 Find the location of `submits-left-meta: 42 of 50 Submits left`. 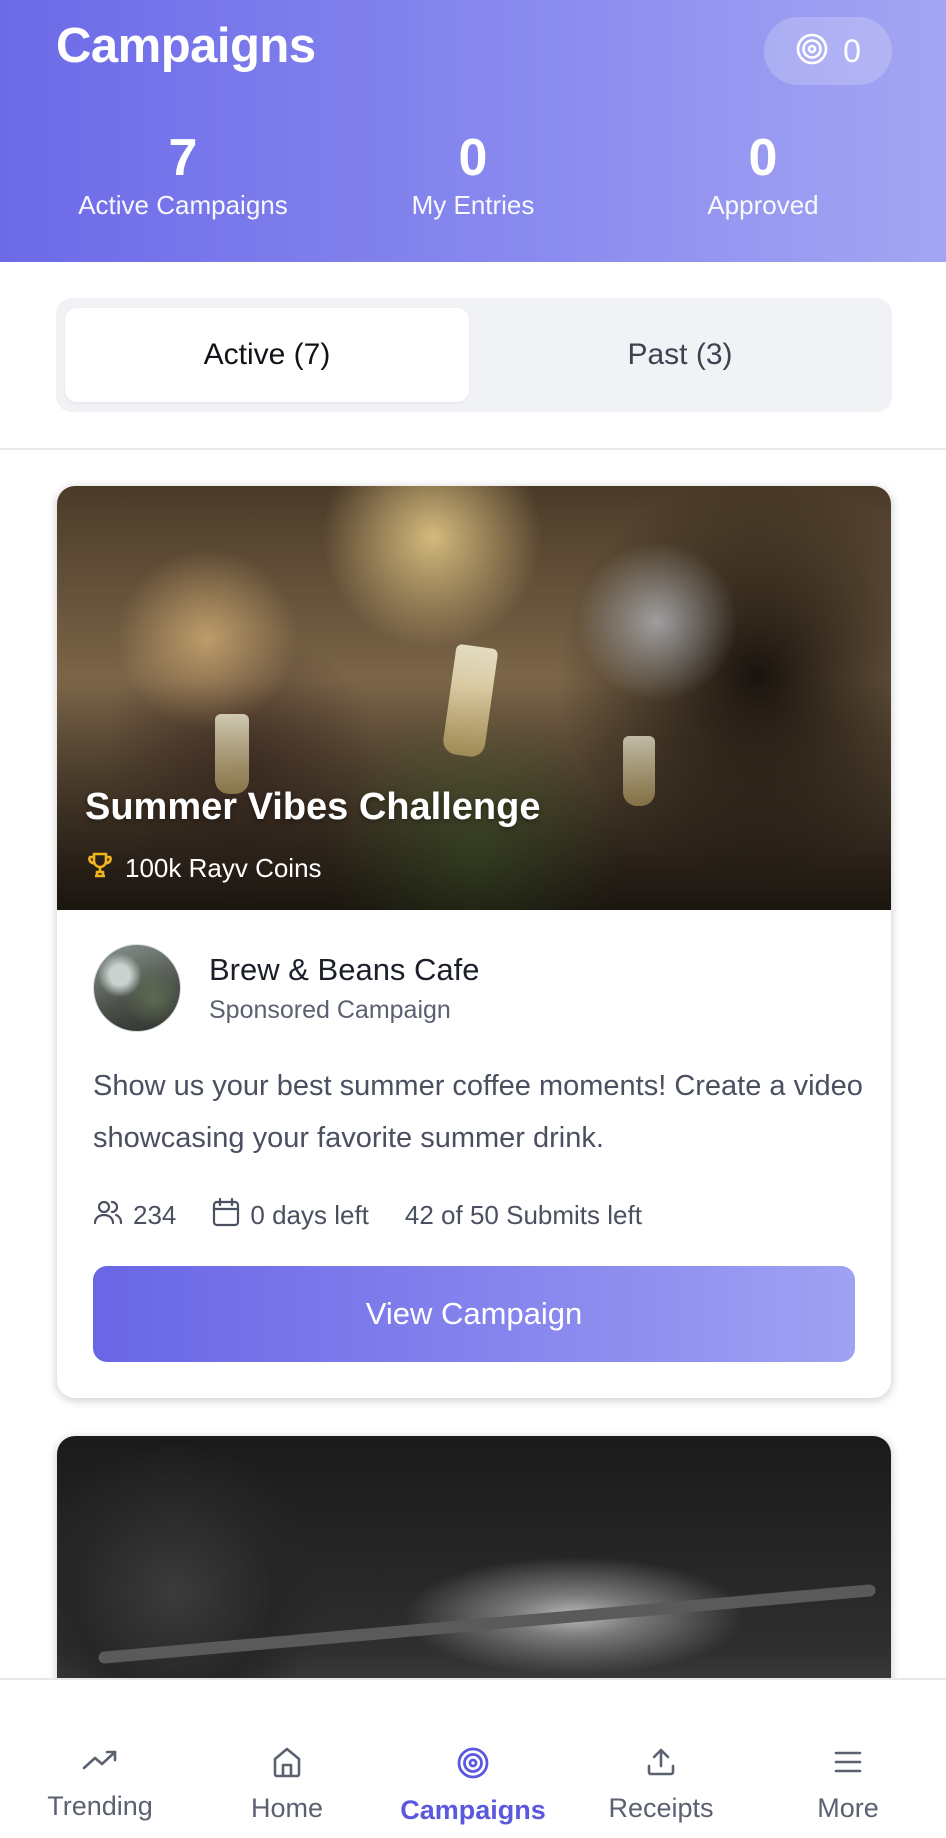

submits-left-meta: 42 of 50 Submits left is located at coordinates (523, 1215).